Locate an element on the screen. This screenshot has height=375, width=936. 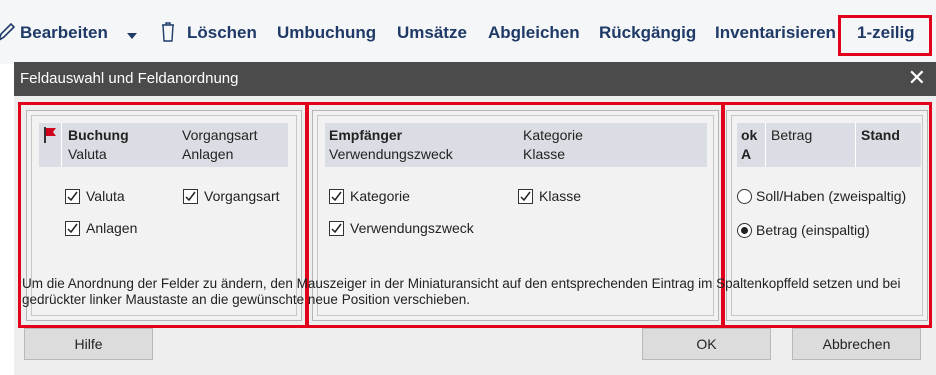
checkbox-vorgangsart: Vorgangsart is located at coordinates (231, 196).